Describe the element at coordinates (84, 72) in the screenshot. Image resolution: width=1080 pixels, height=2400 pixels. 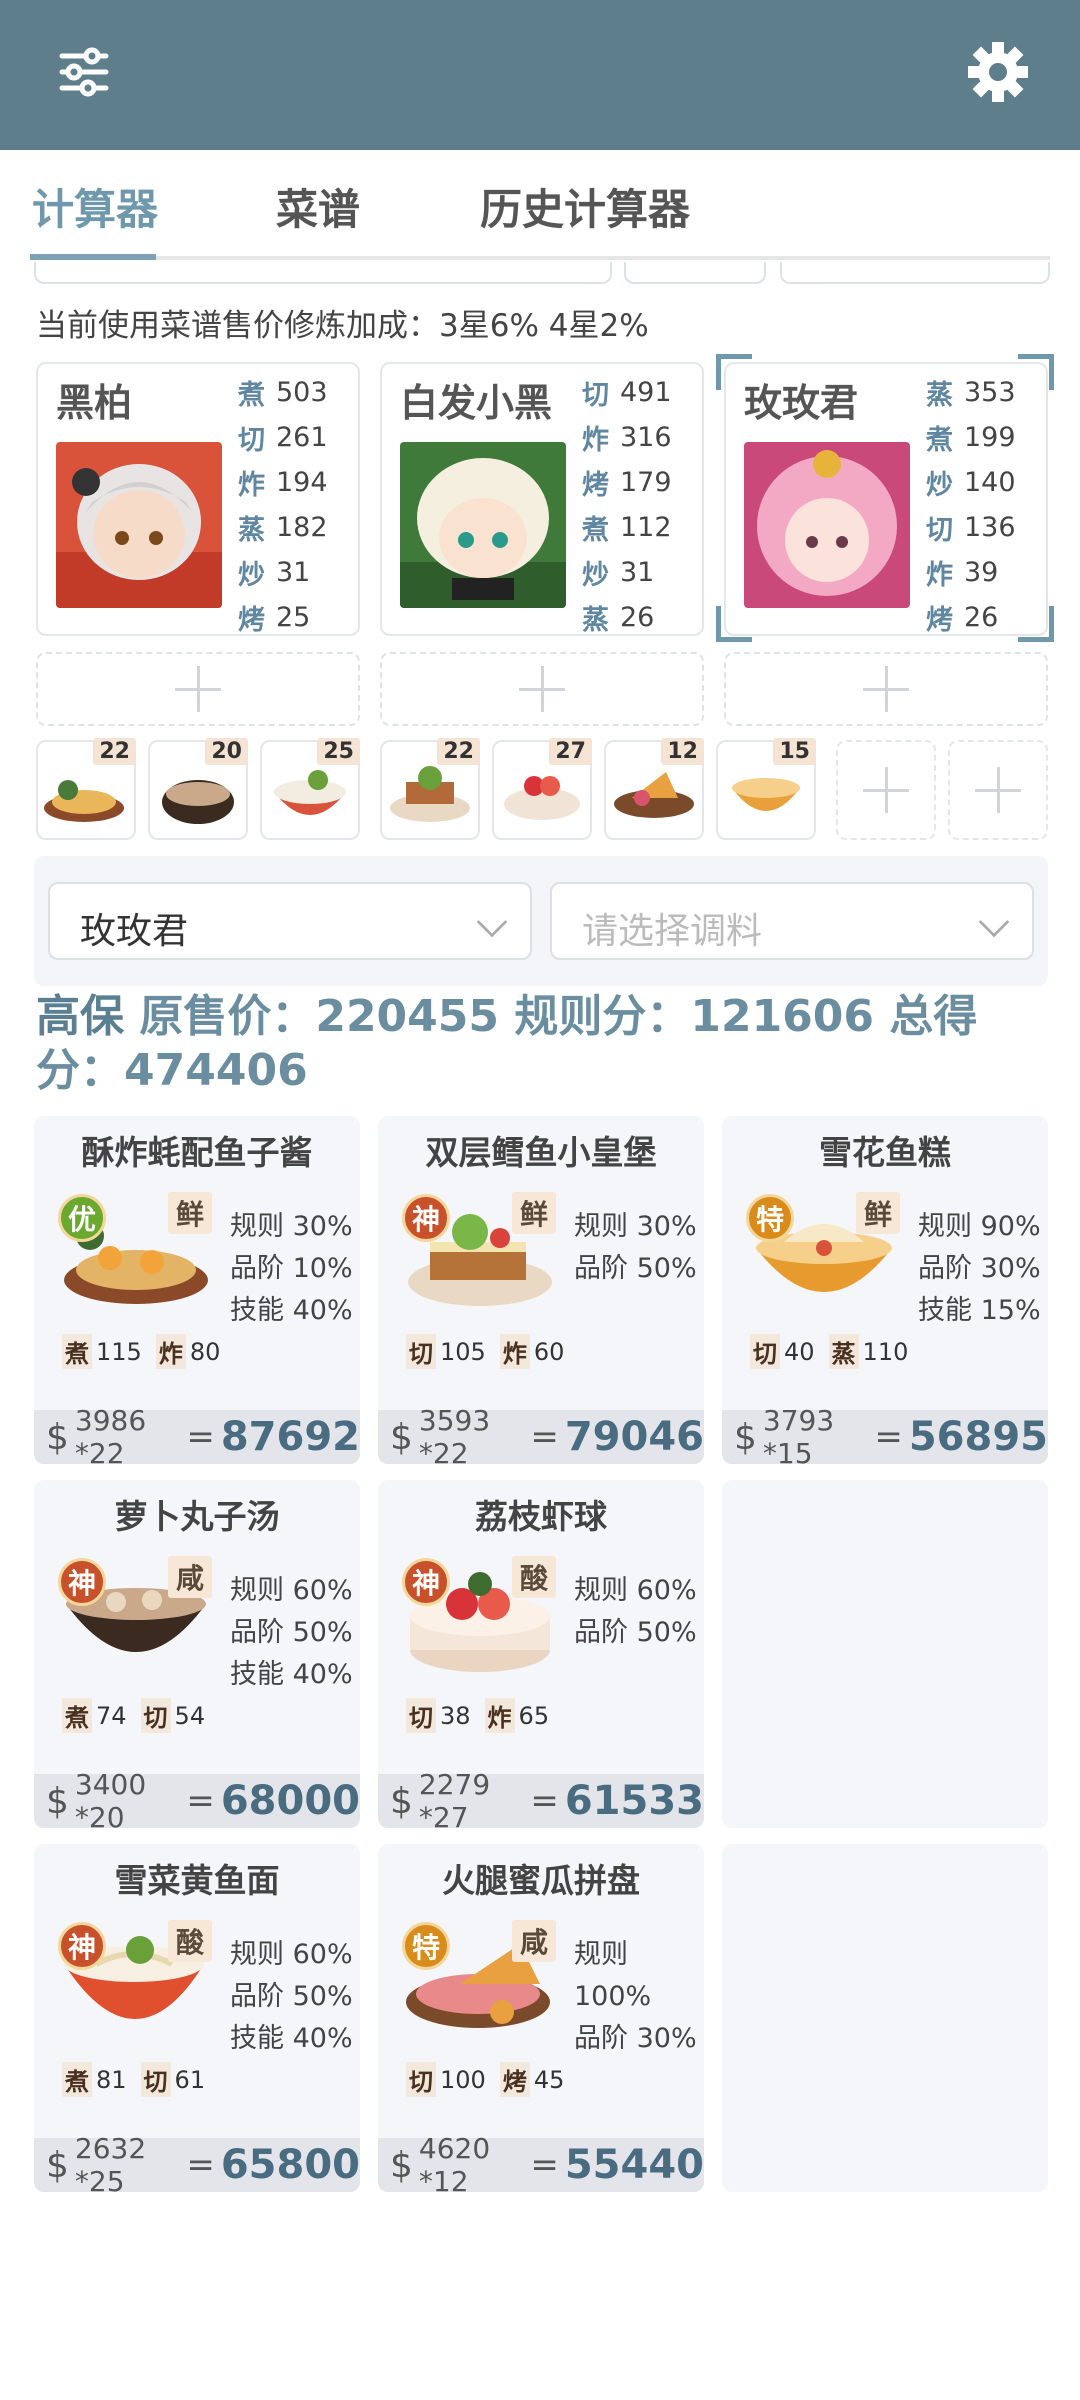
I see `filter-sliders-icon` at that location.